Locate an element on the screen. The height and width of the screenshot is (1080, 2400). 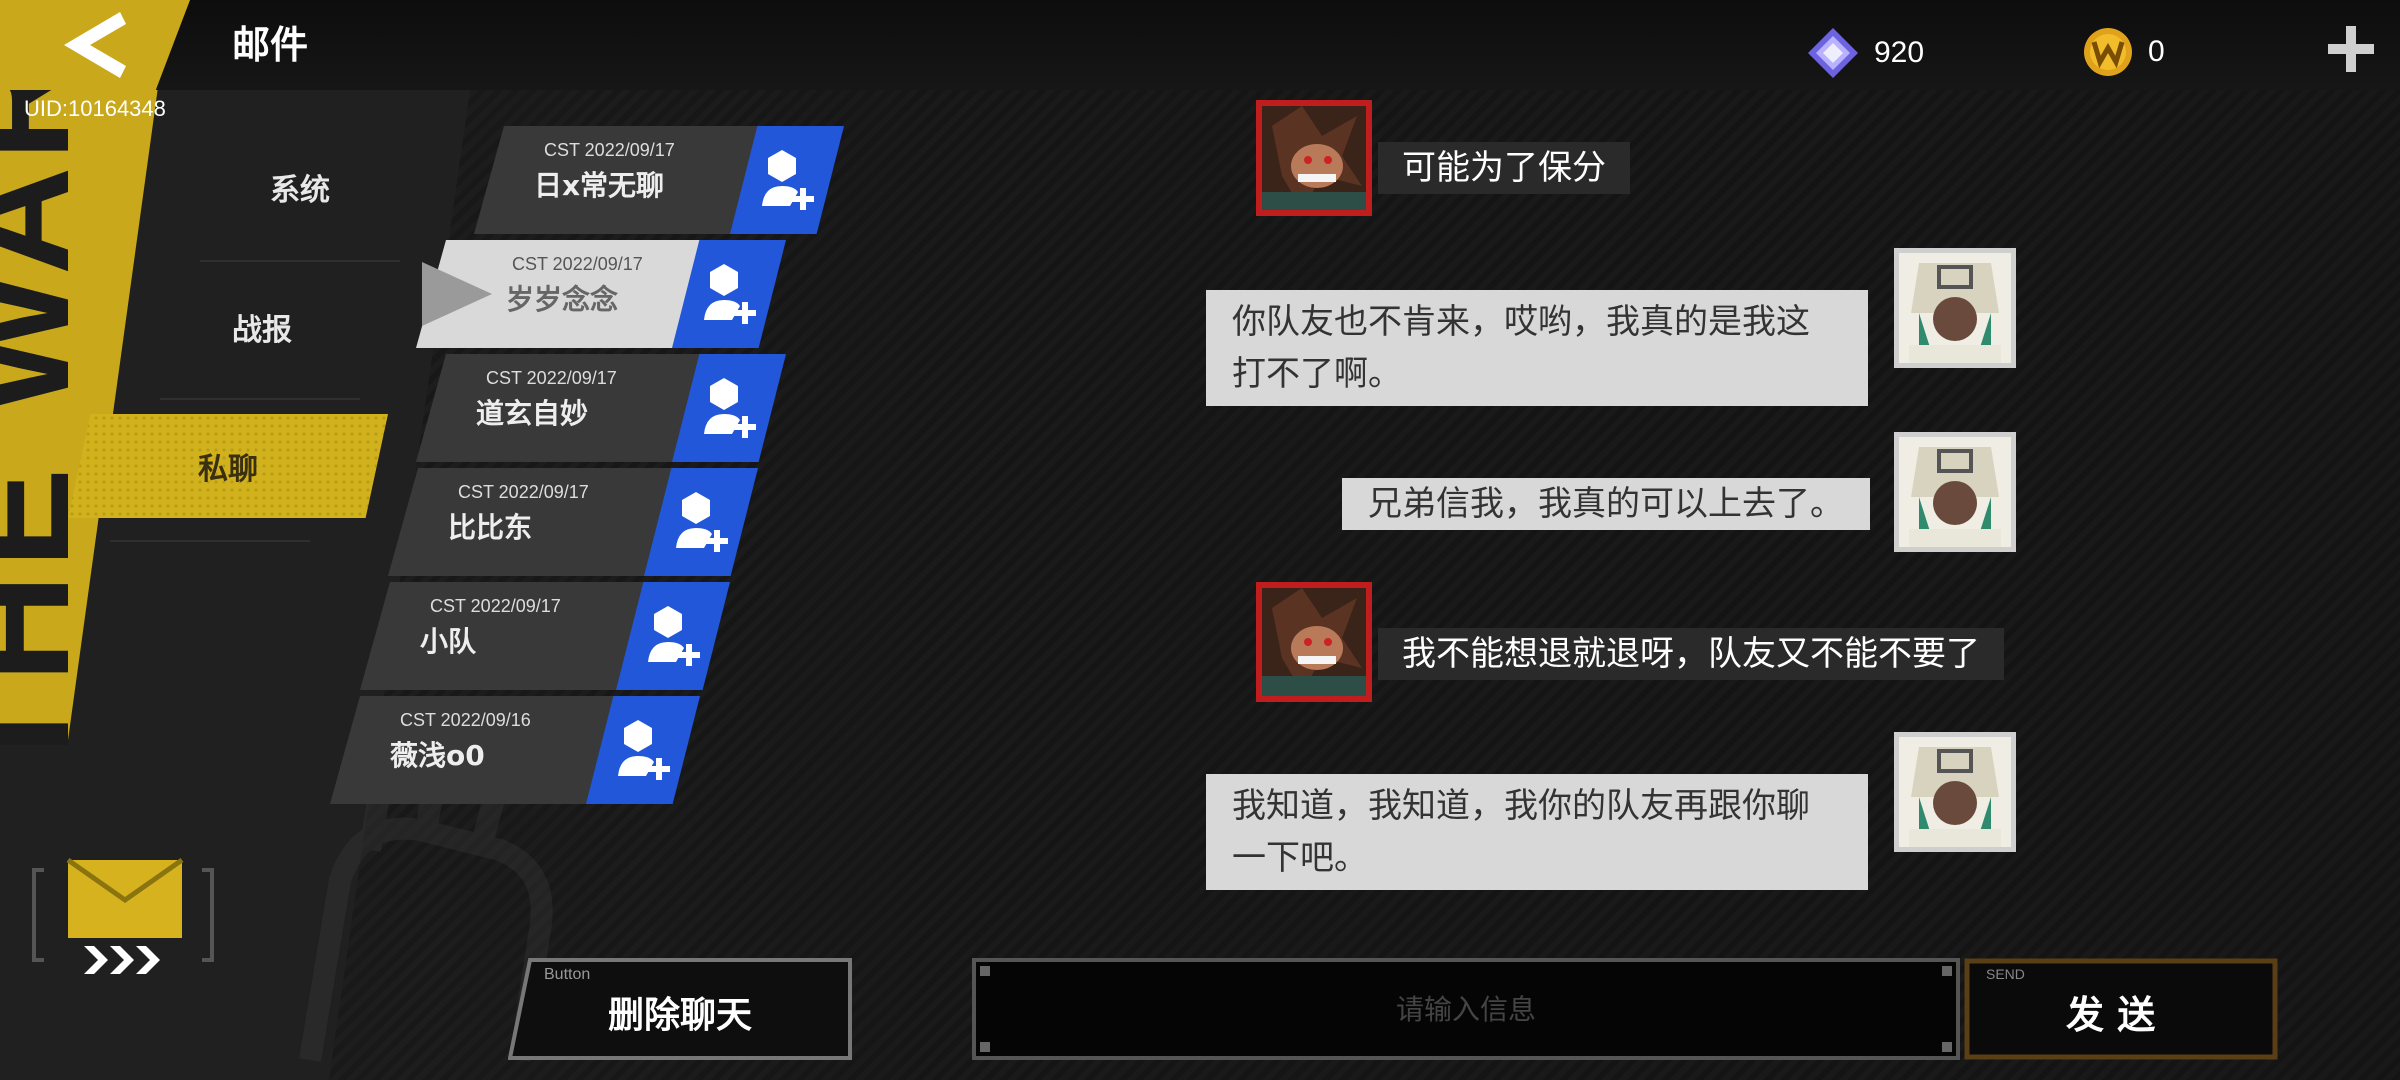
delete-button-tag: Button is located at coordinates (567, 974).